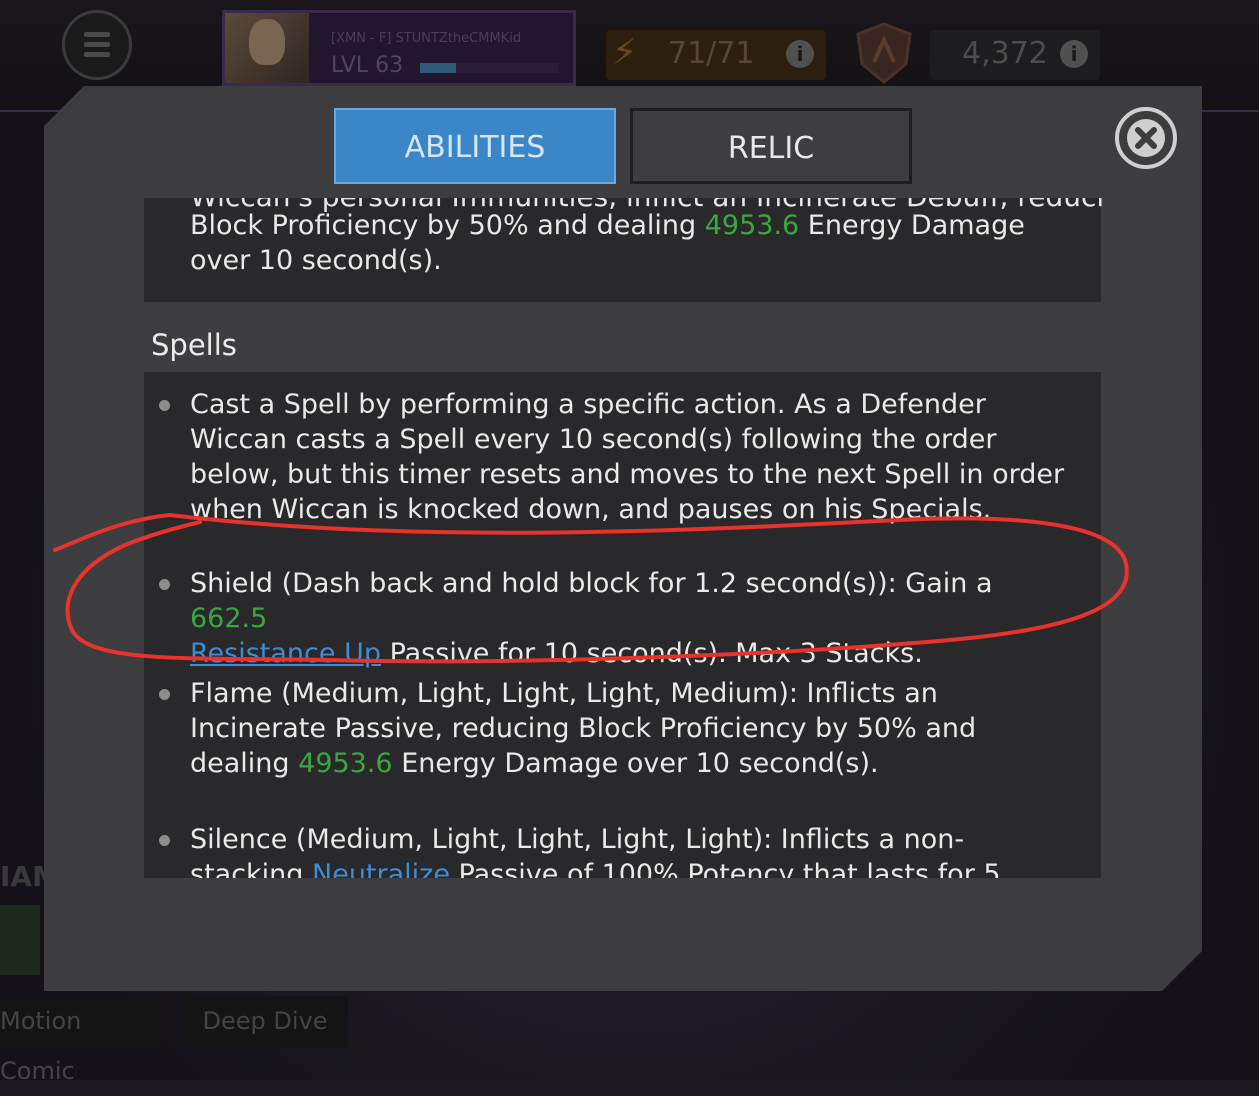 This screenshot has width=1259, height=1096. Describe the element at coordinates (711, 53) in the screenshot. I see `energy-value: 71/71` at that location.